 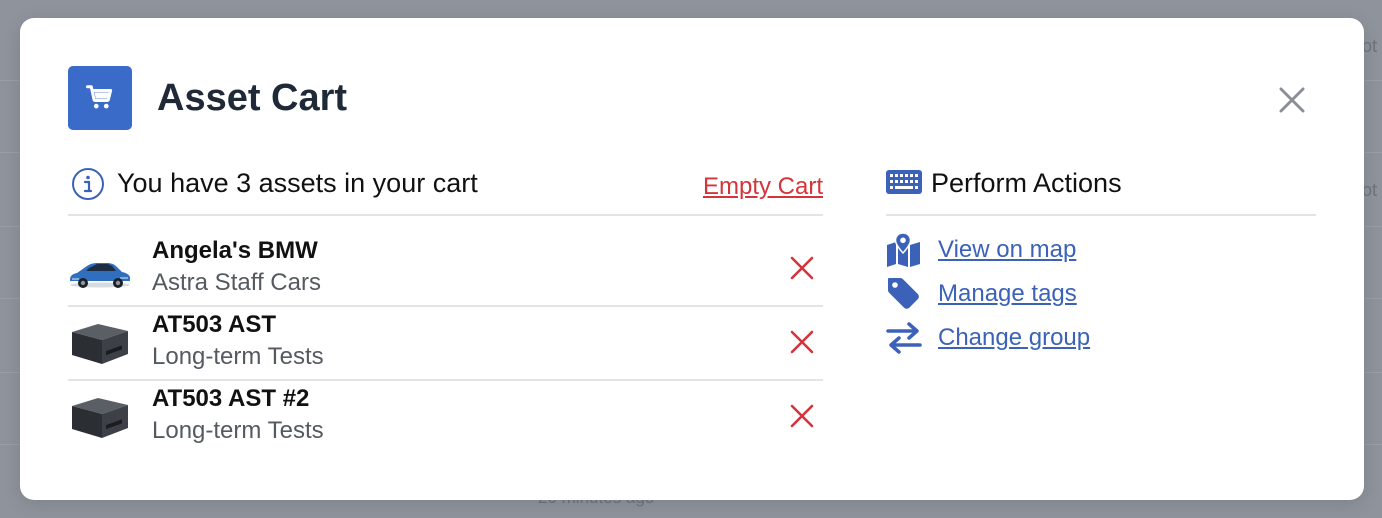 I want to click on info-icon, so click(x=88, y=184).